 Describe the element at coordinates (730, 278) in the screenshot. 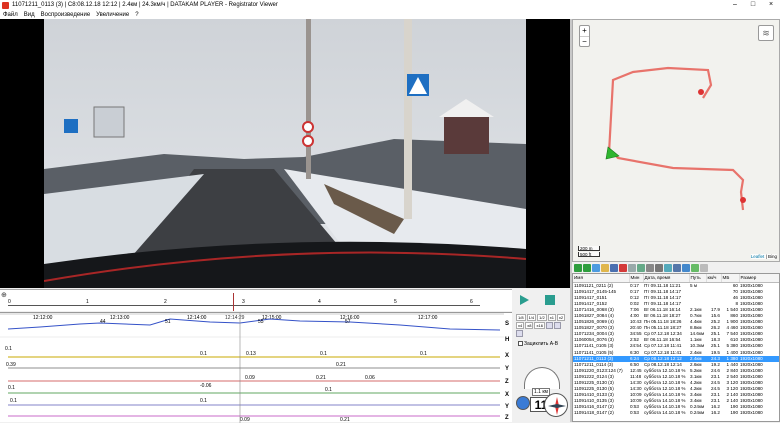

I see `col-mb: МБ` at that location.